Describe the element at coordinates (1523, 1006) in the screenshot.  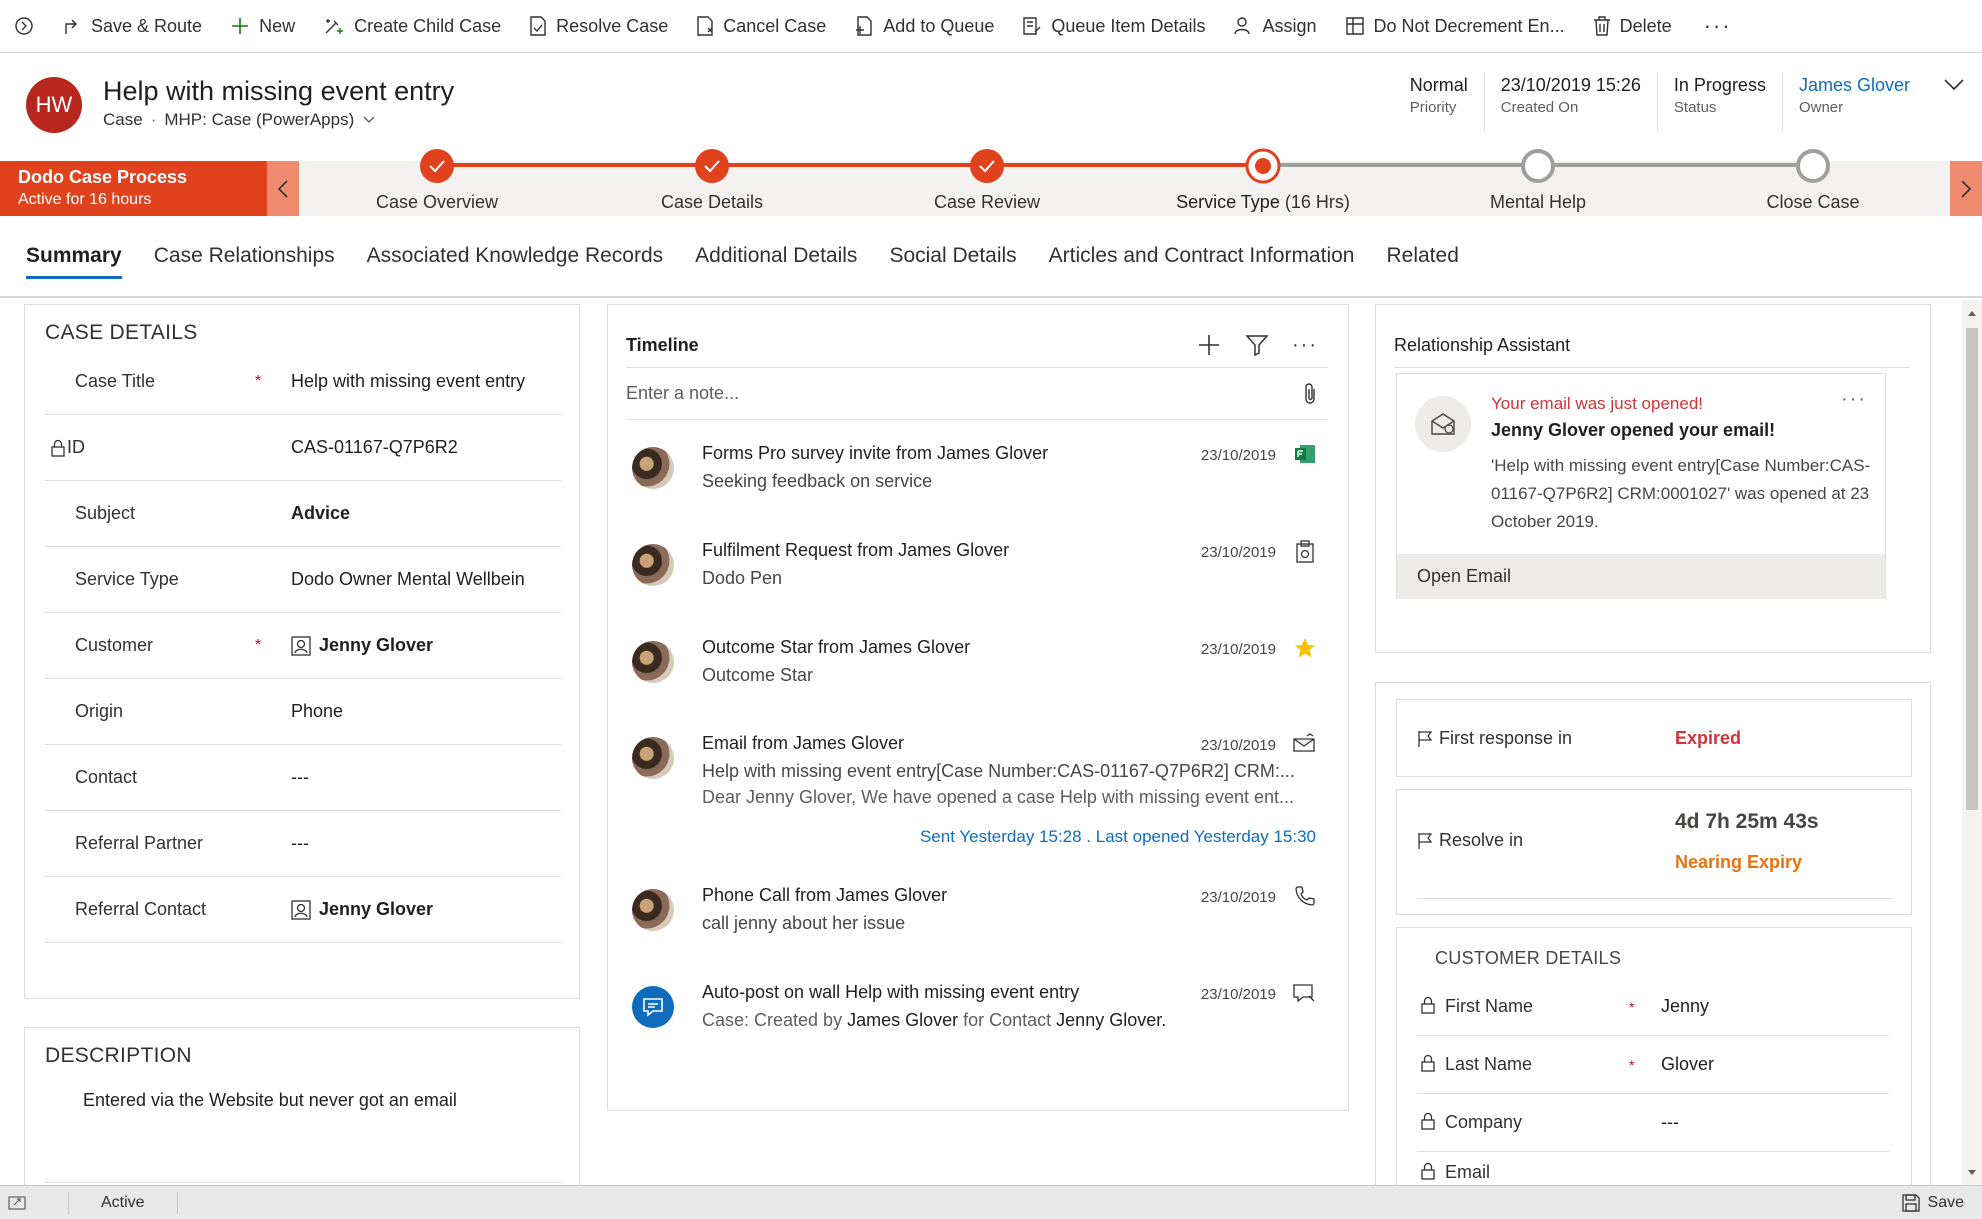
I see `field-label-wrap: First Name` at that location.